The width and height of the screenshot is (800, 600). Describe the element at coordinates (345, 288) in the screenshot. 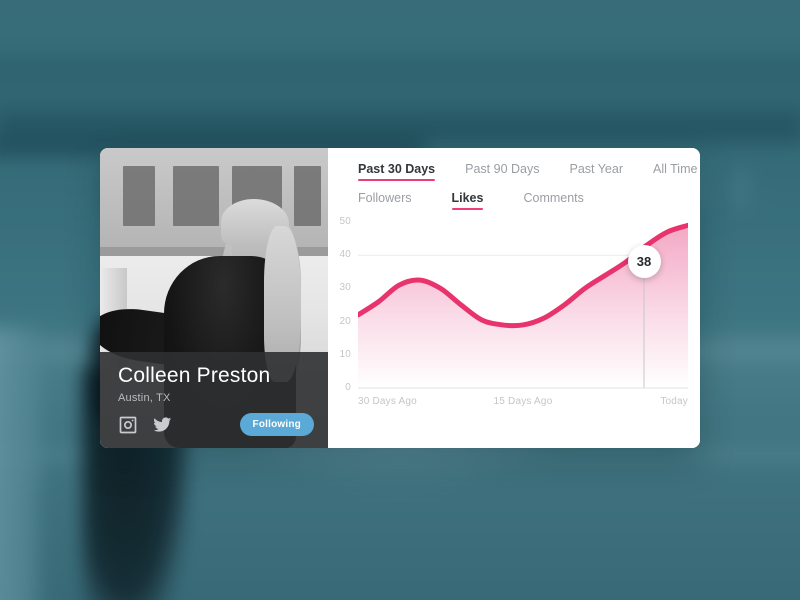

I see `chart-y-tick: 30` at that location.